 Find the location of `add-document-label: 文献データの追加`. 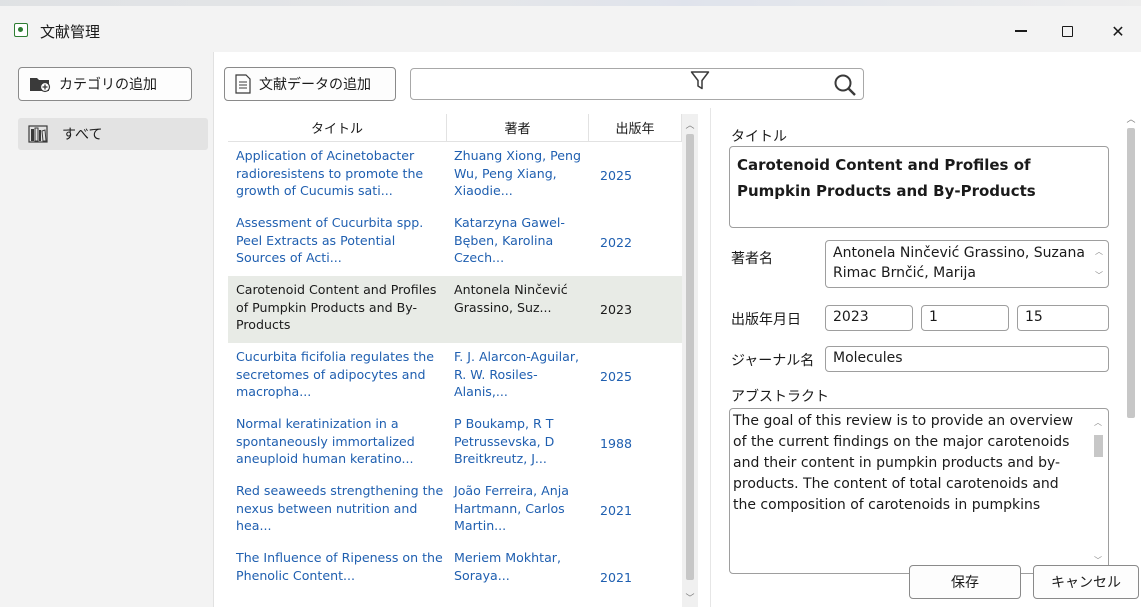

add-document-label: 文献データの追加 is located at coordinates (315, 85).